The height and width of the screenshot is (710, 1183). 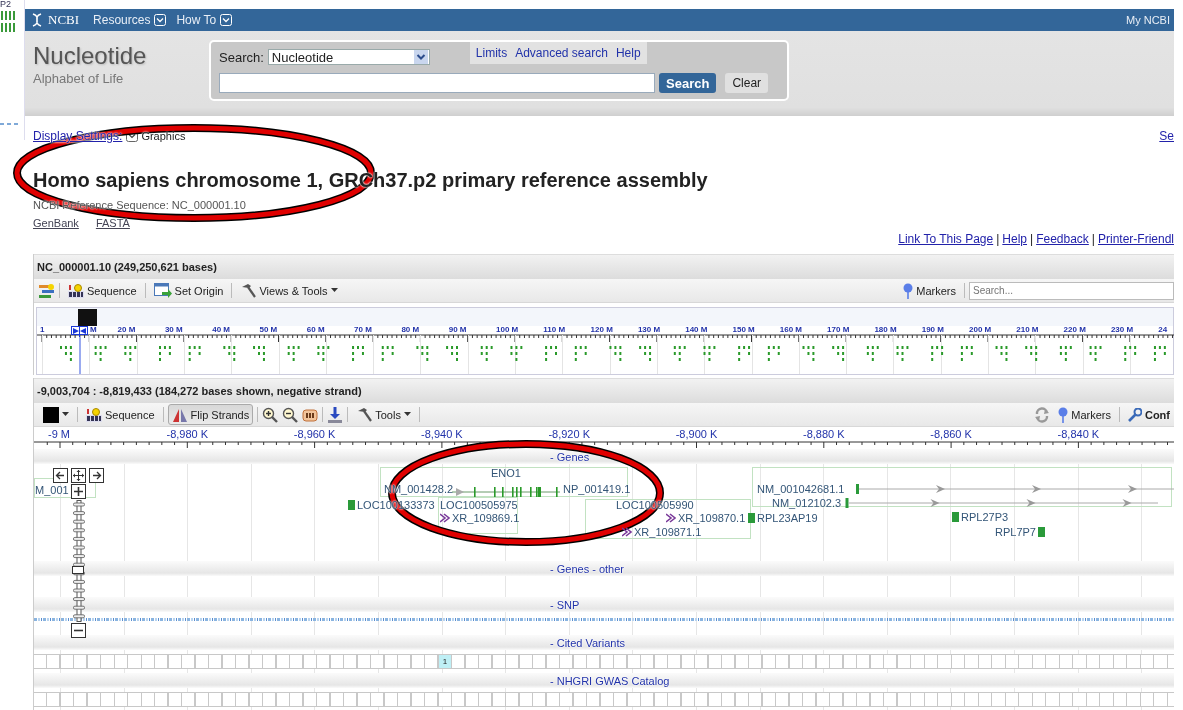 What do you see at coordinates (601, 330) in the screenshot?
I see `axis-label: 120 M` at bounding box center [601, 330].